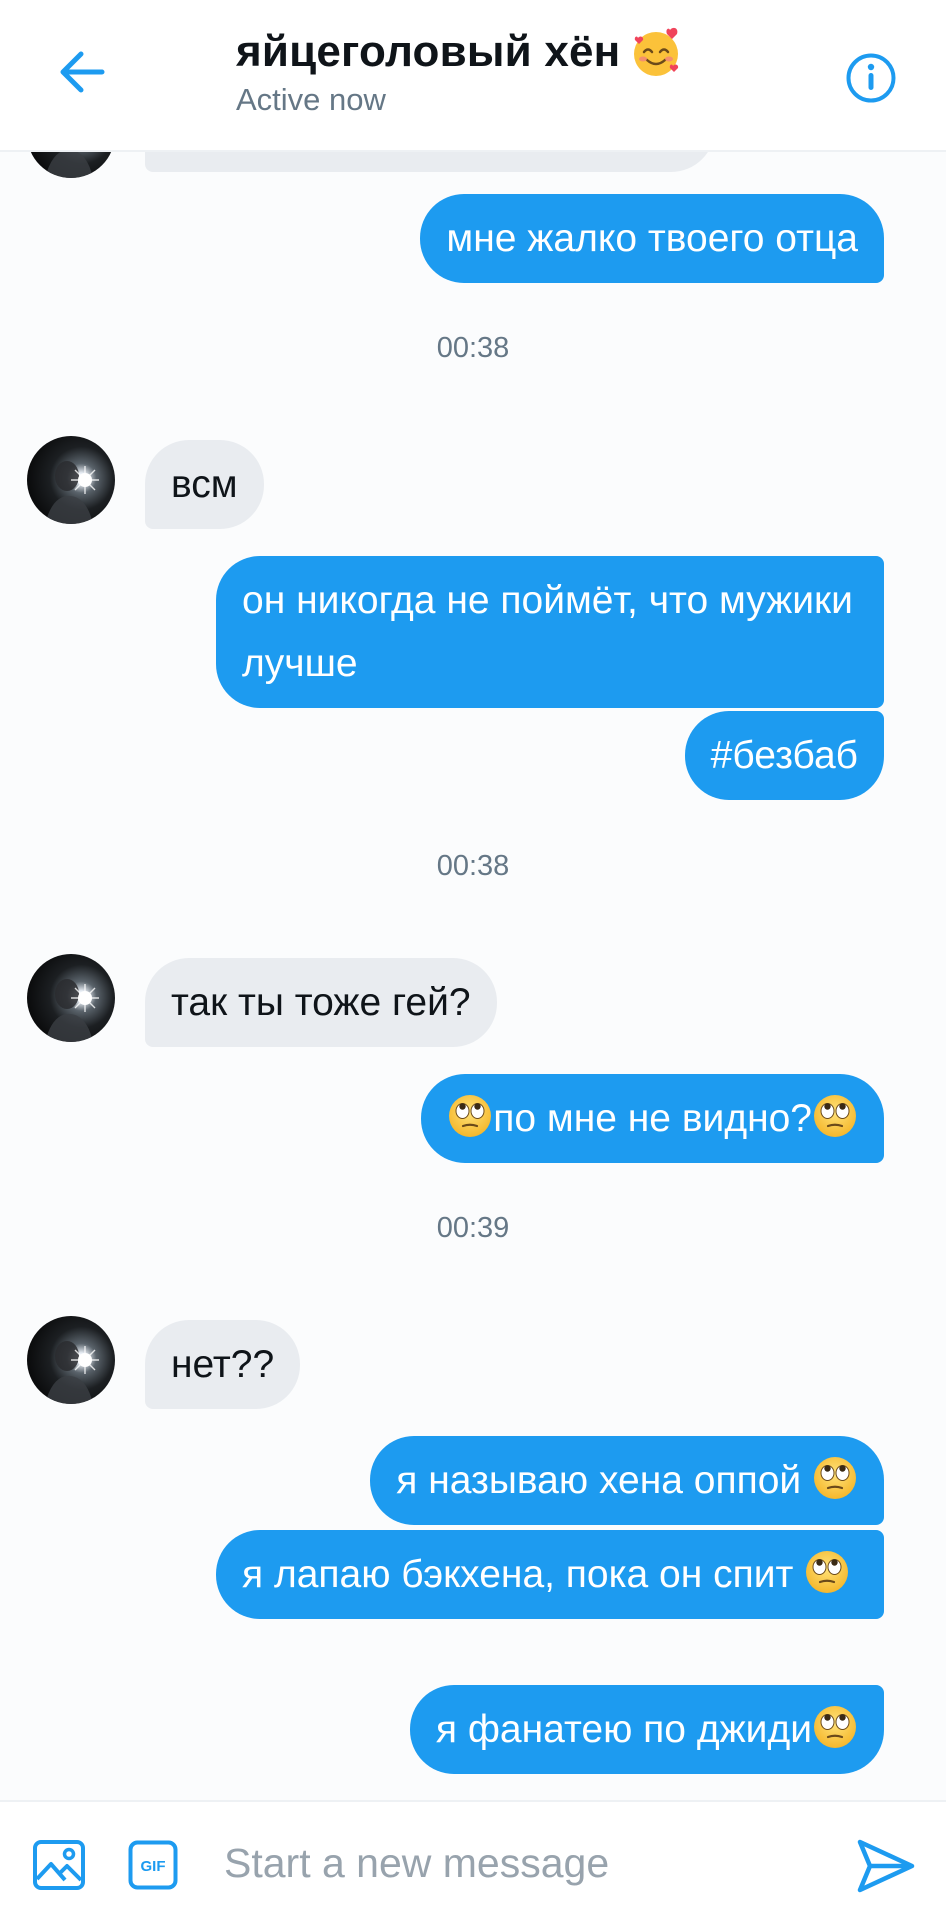  I want to click on sent-message-bubble: он никогда не поймёт, что мужики лучше, so click(550, 632).